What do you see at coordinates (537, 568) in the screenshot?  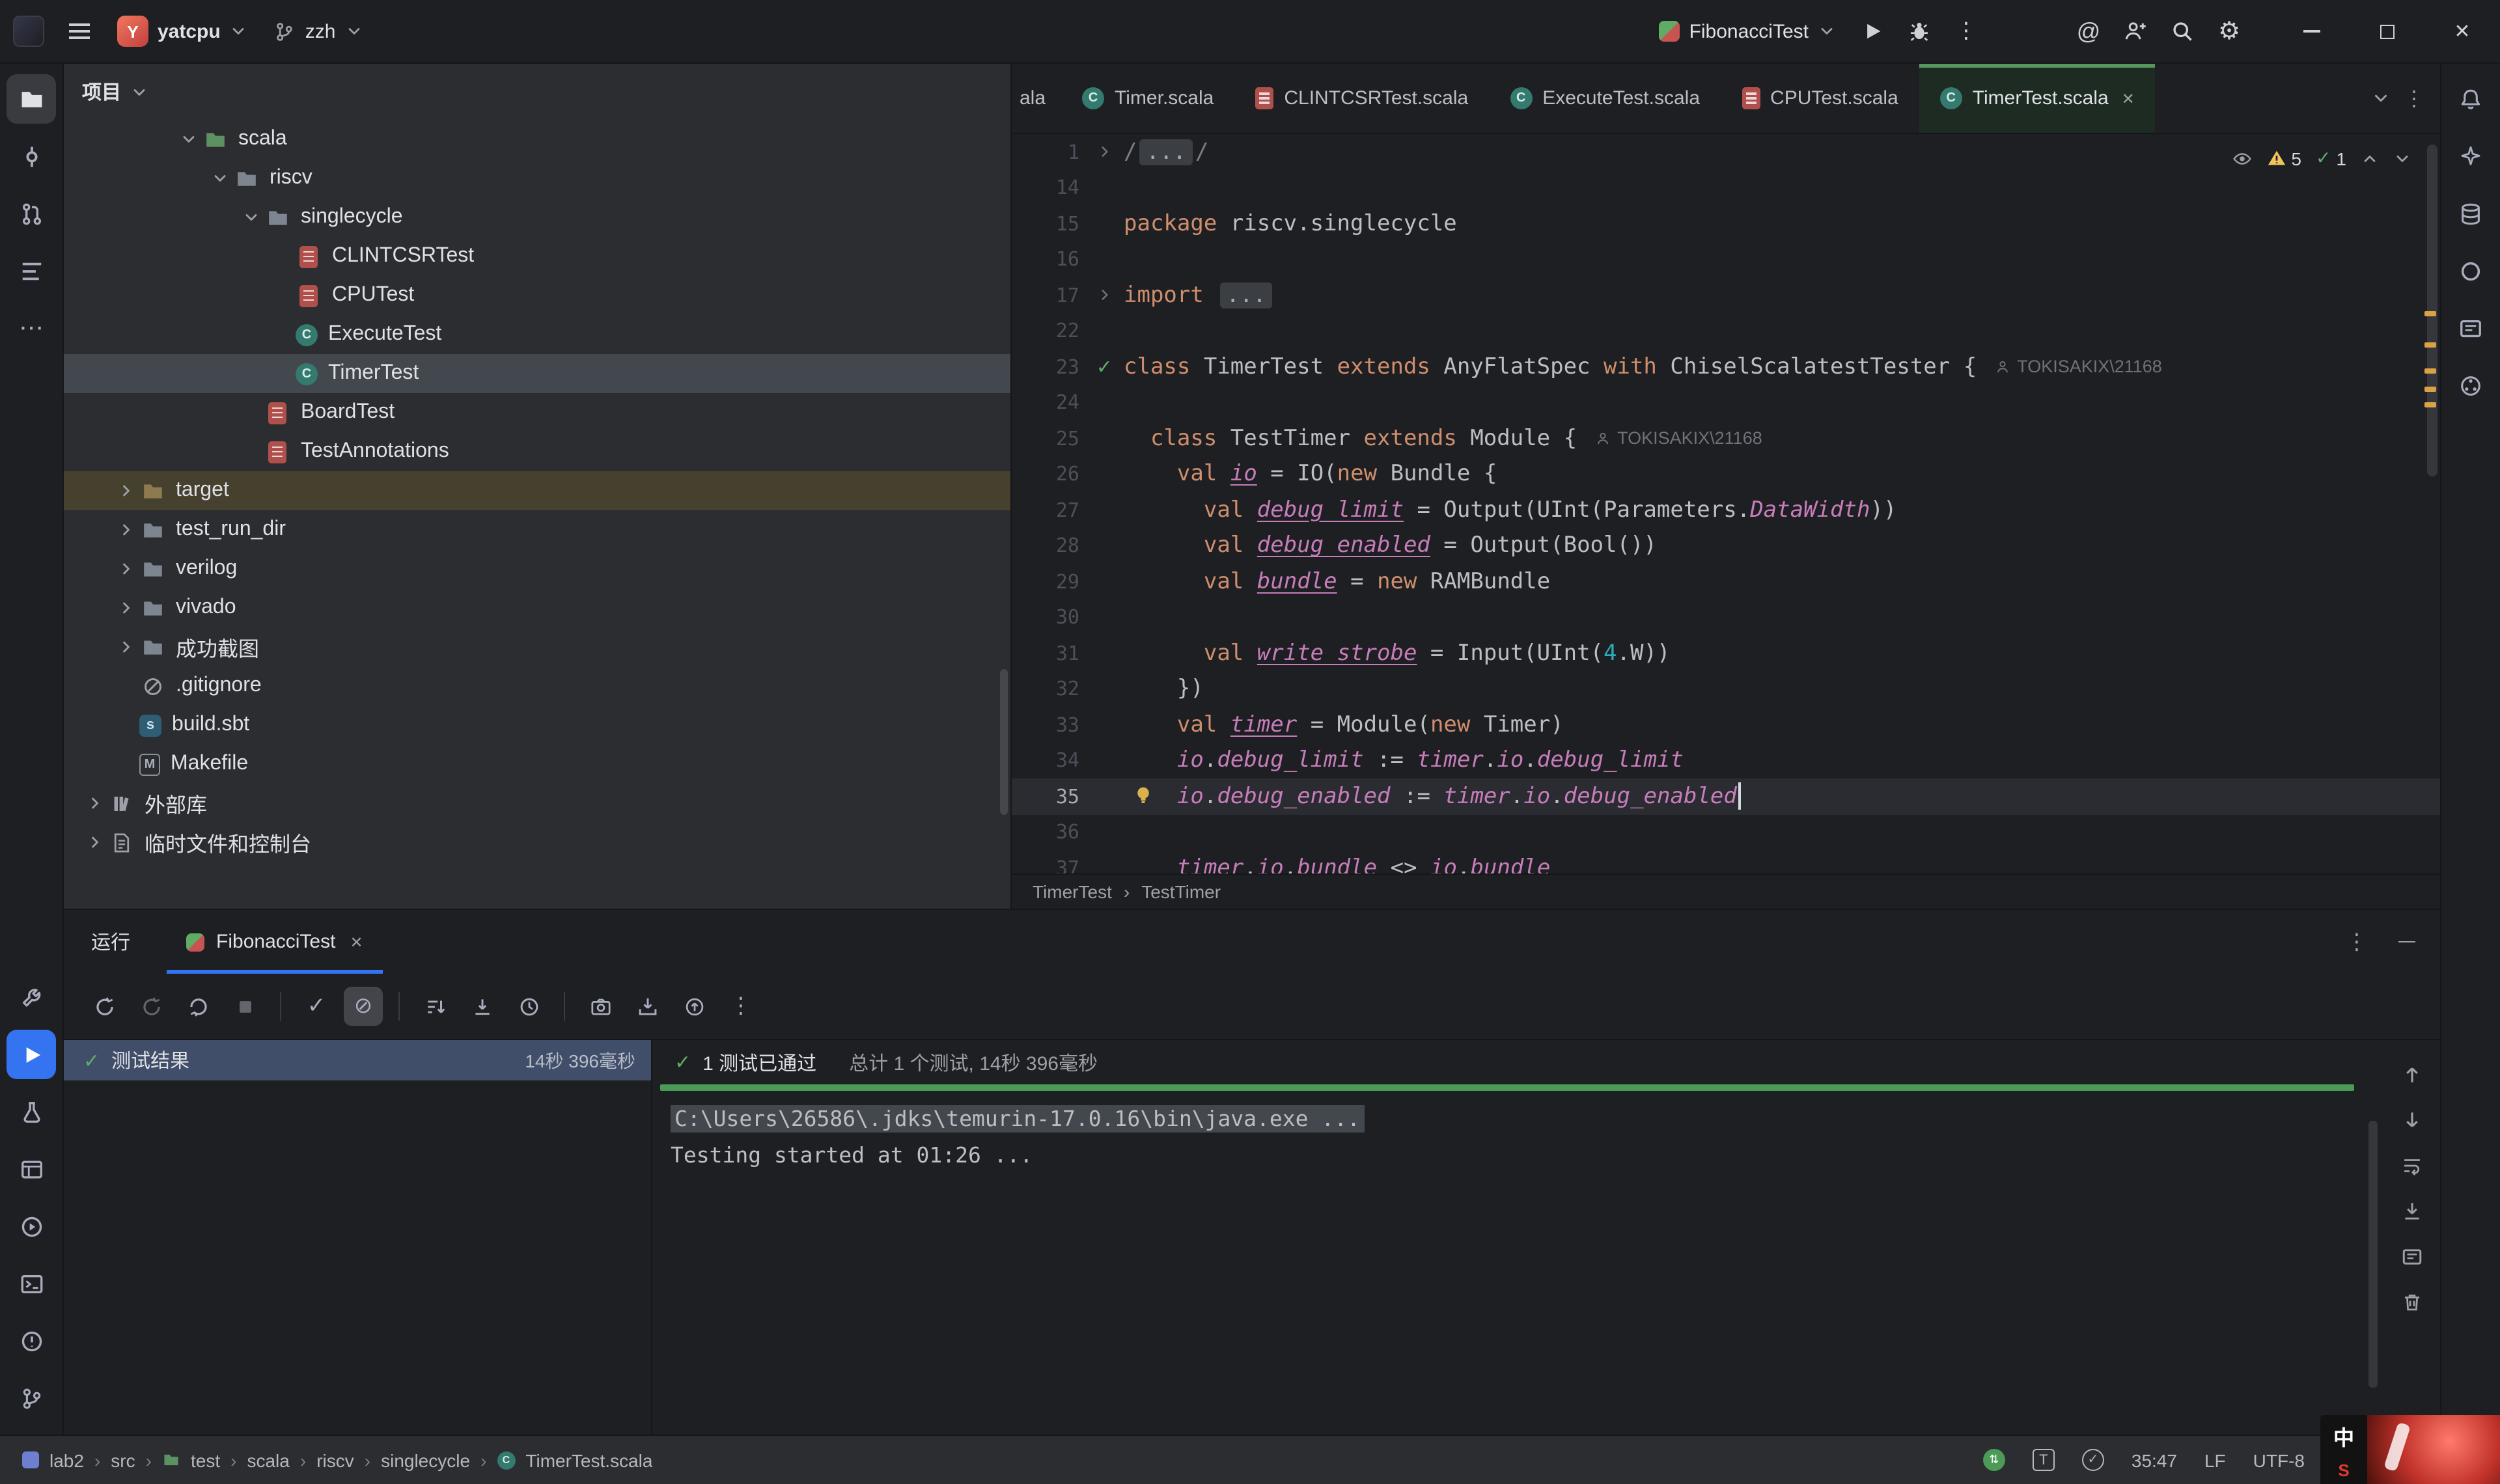 I see `tree-item: verilog` at bounding box center [537, 568].